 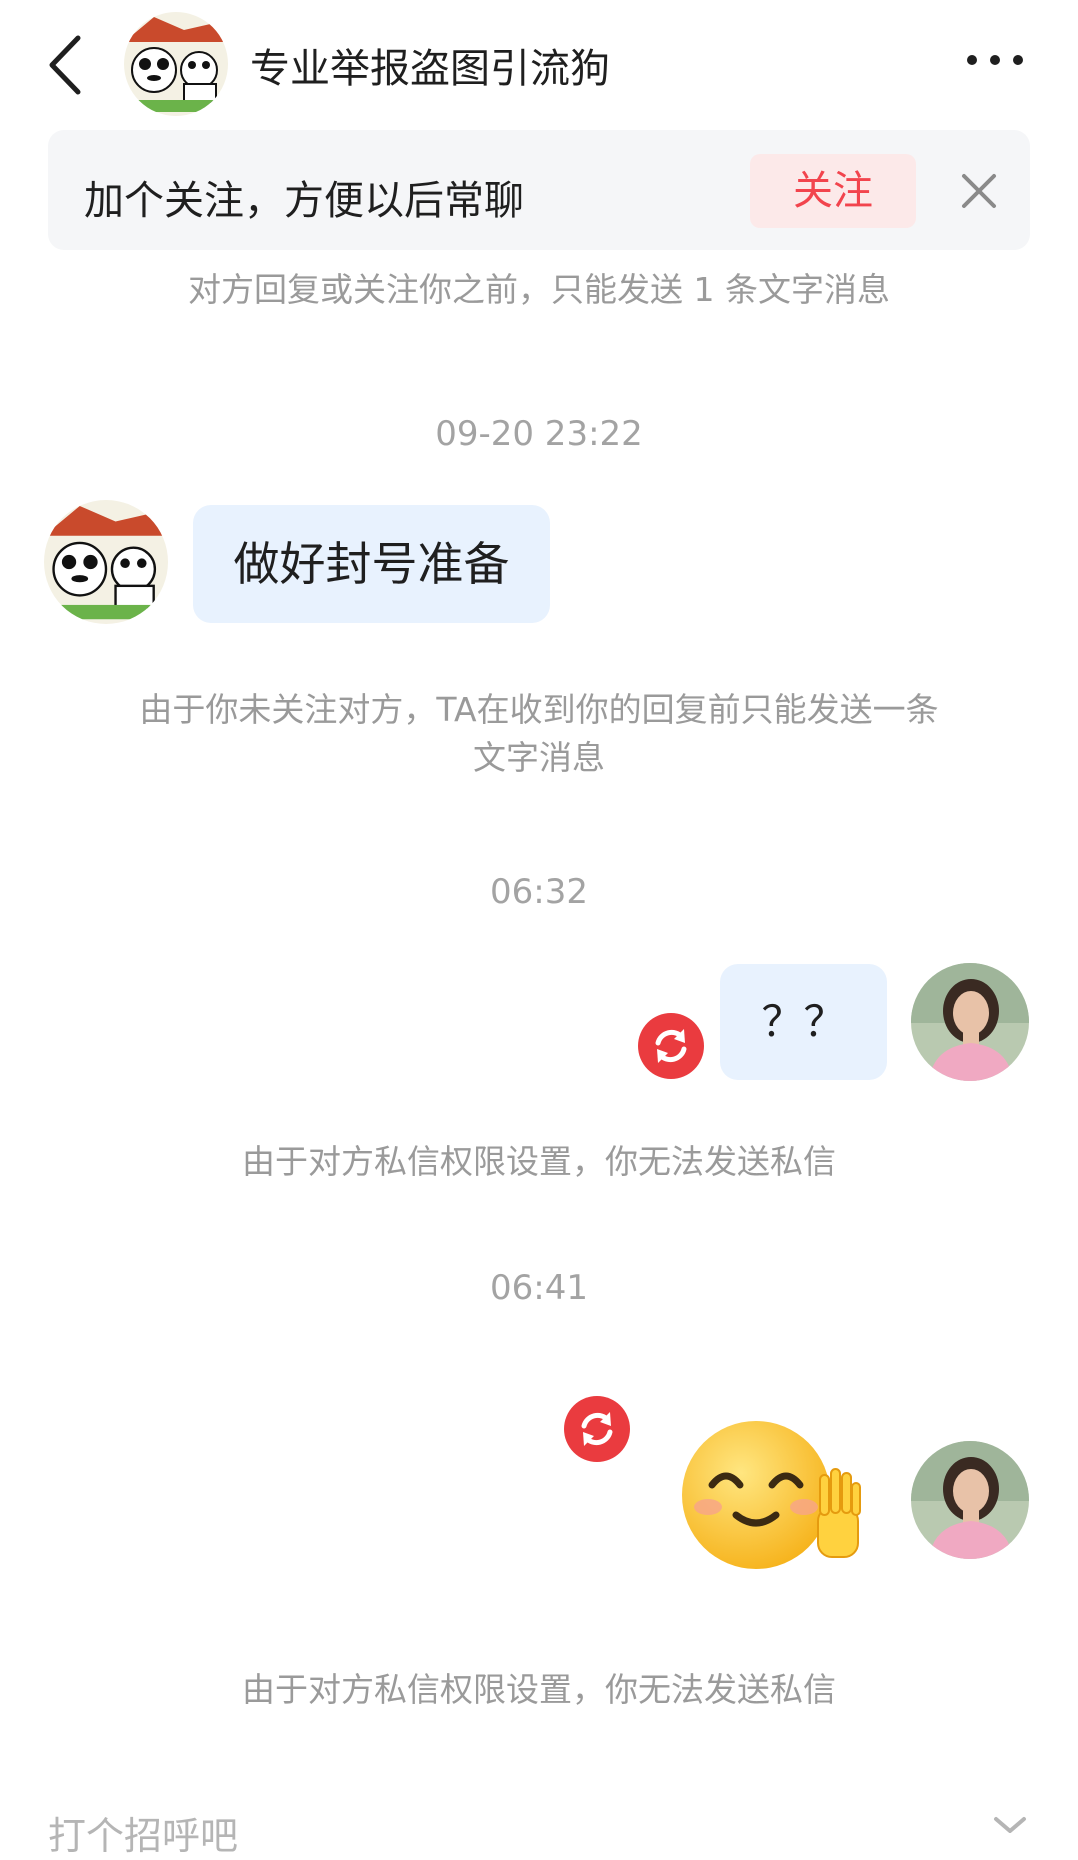 I want to click on emoji-message, so click(x=768, y=1495).